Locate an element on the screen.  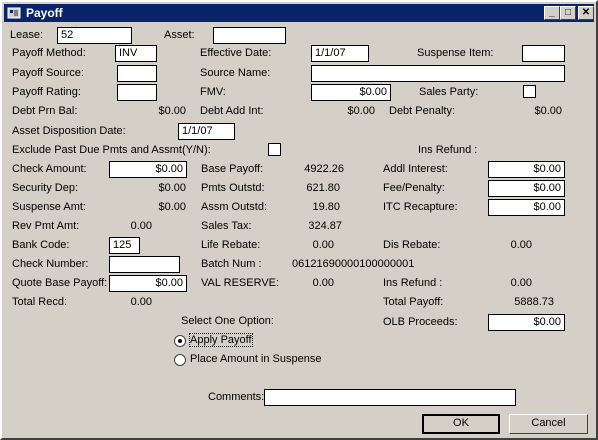
fmv-label: FMV: is located at coordinates (213, 92).